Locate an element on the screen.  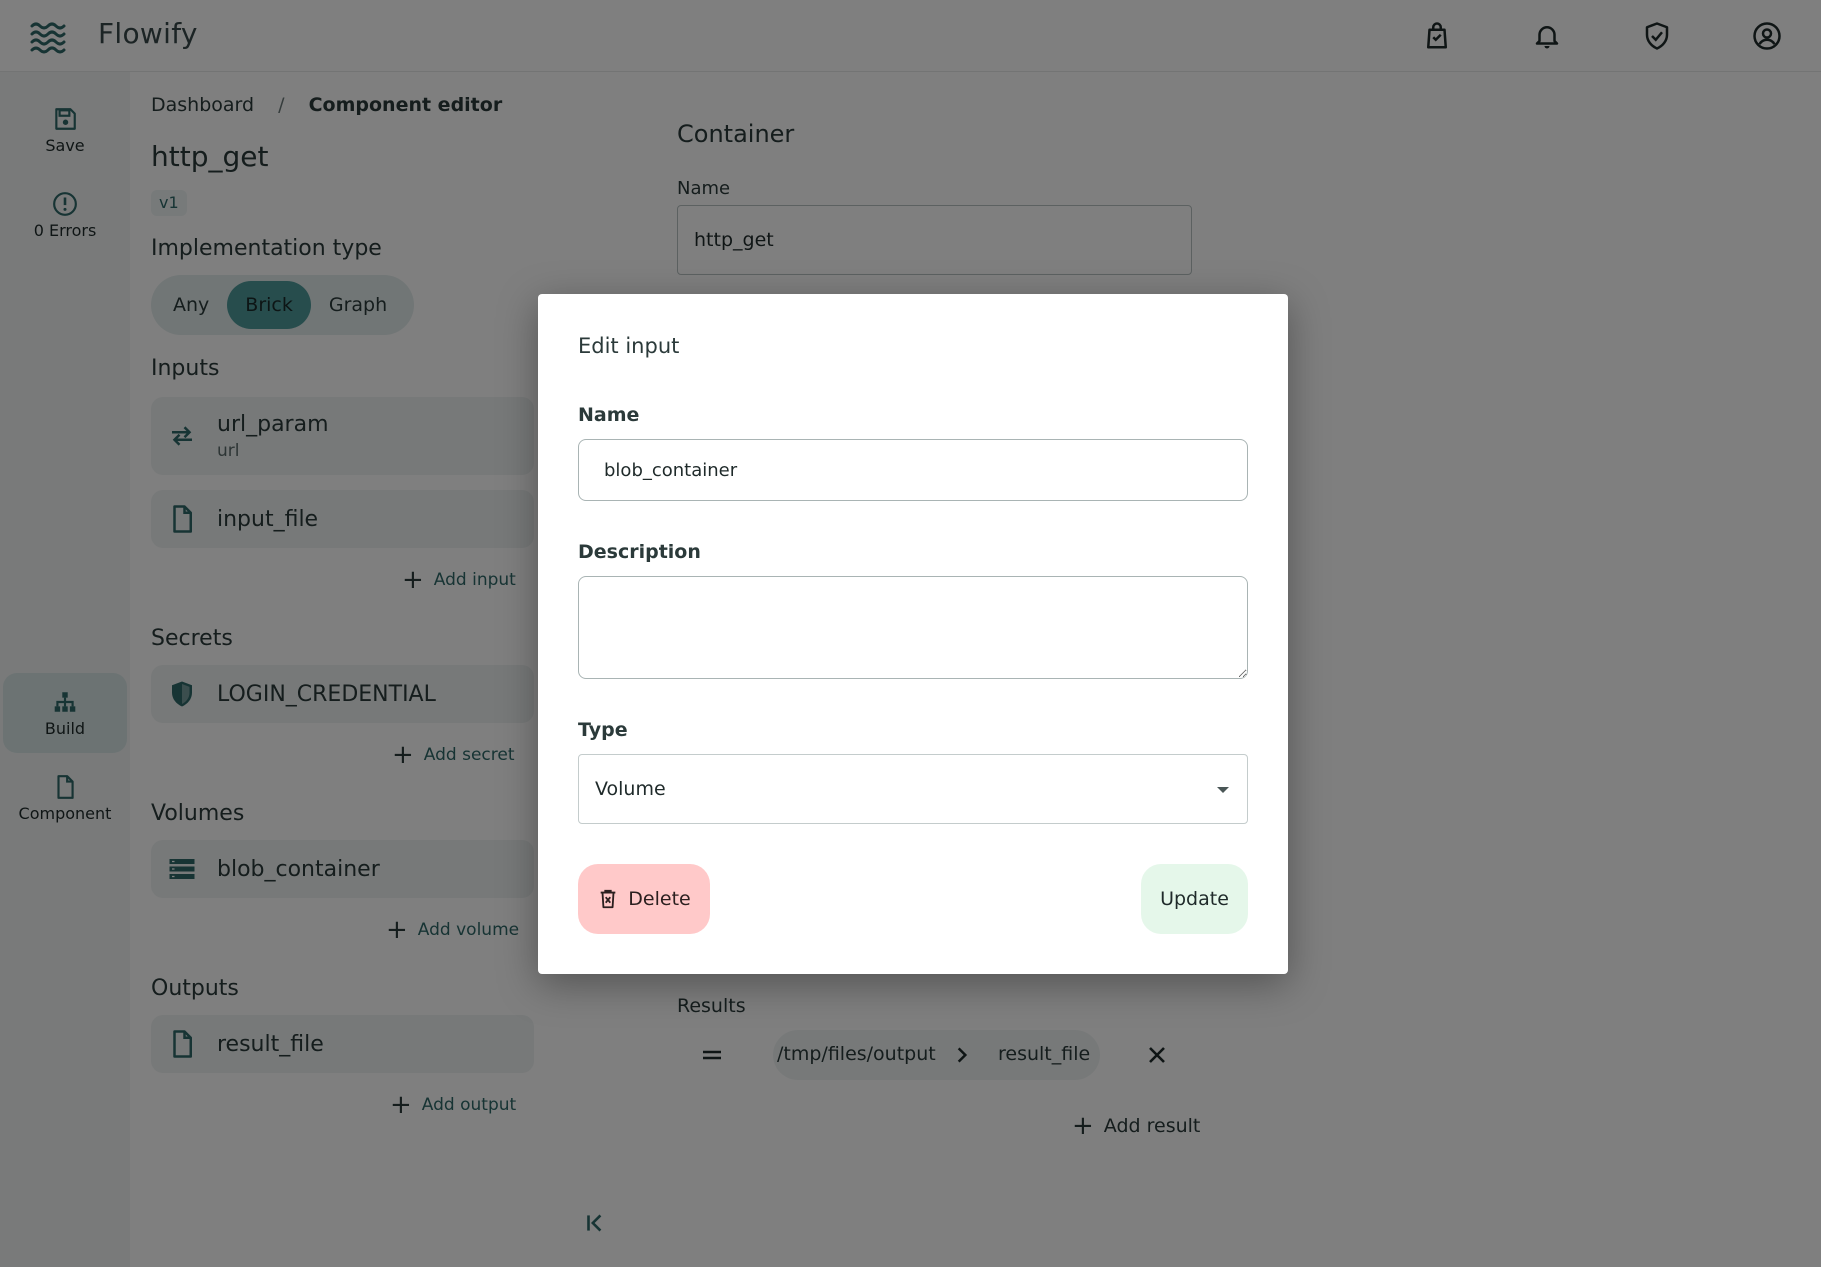
delete-button: Delete is located at coordinates (644, 899).